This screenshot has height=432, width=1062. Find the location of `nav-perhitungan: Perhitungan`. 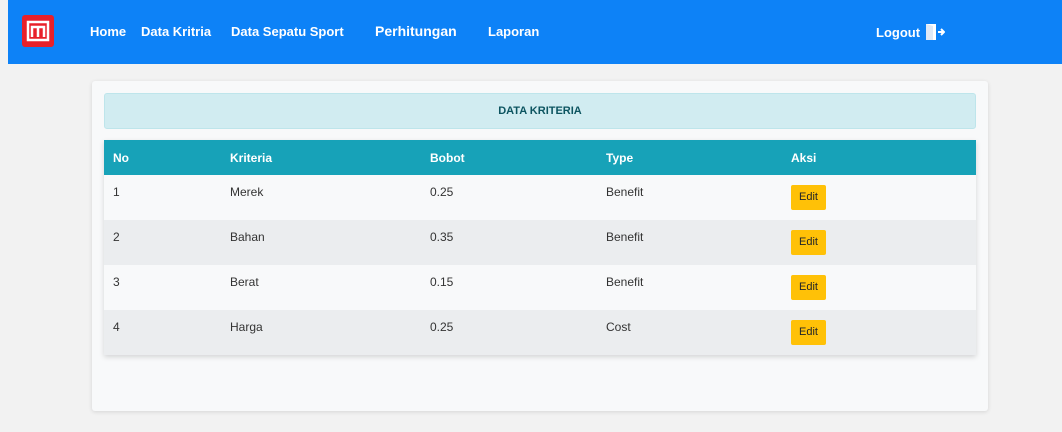

nav-perhitungan: Perhitungan is located at coordinates (416, 31).